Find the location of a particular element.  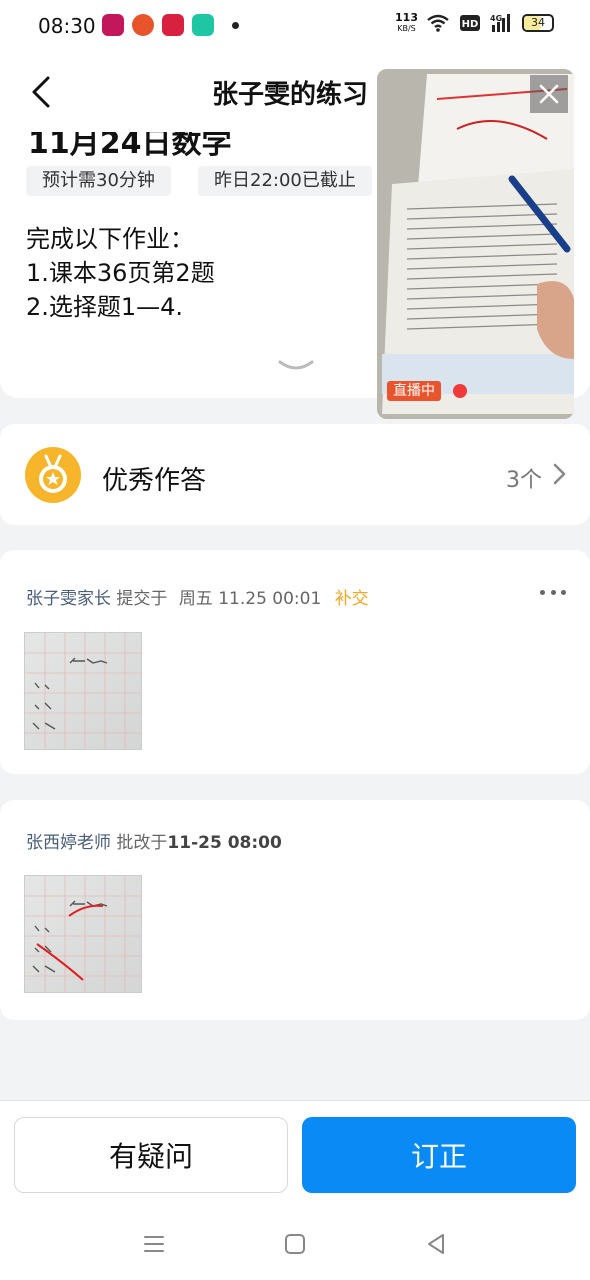

submission-image-thumbnail is located at coordinates (83, 691).